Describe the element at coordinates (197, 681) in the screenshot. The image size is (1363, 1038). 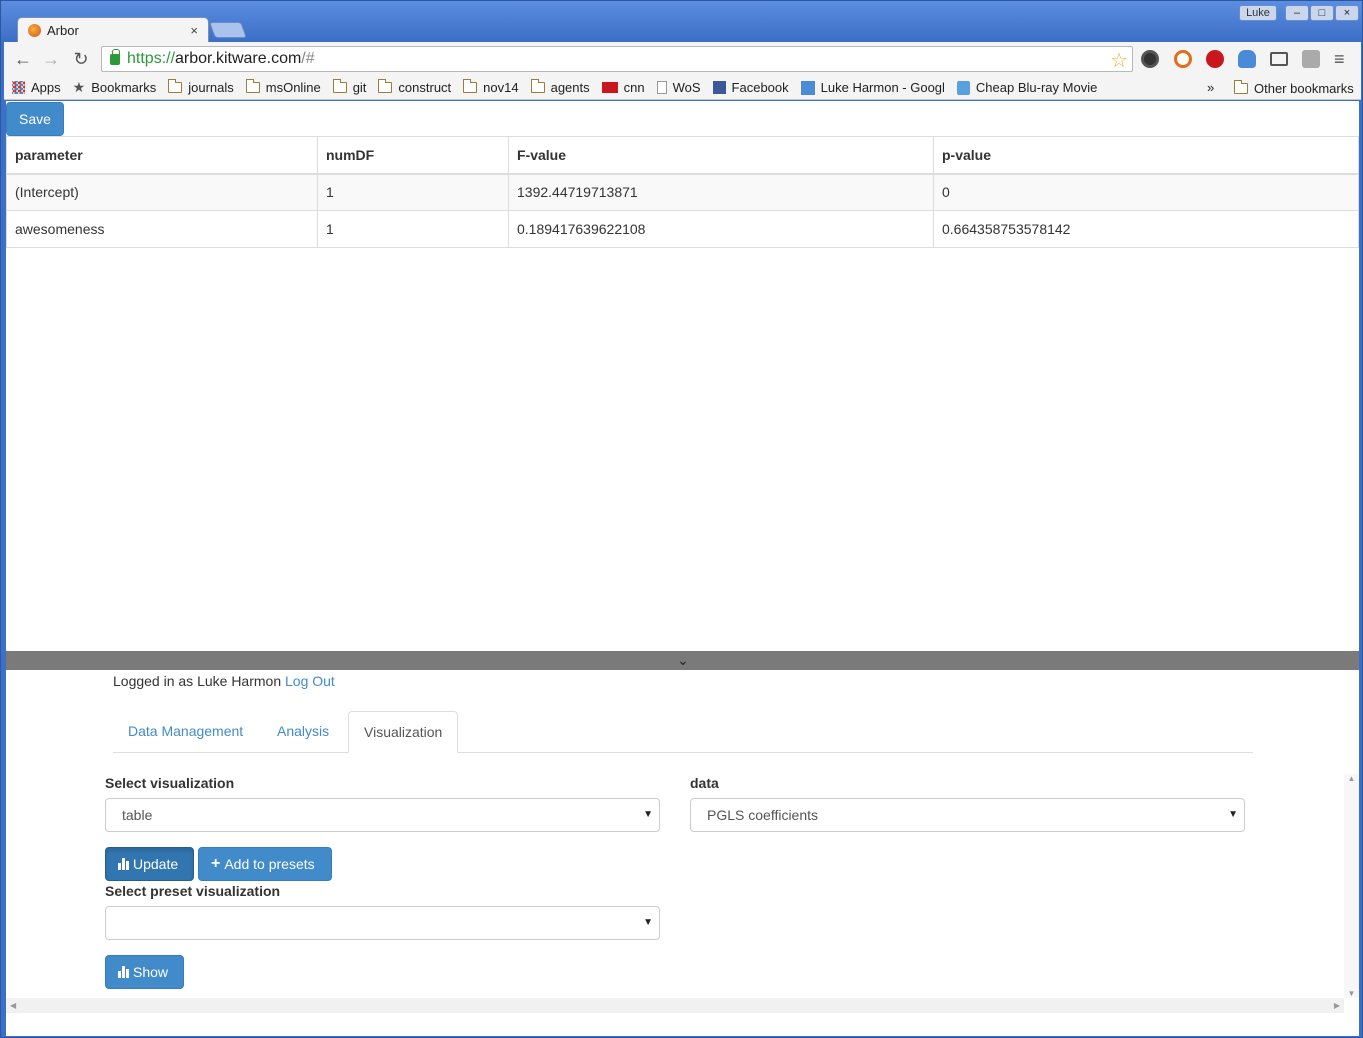
I see `login-text: Logged in as Luke Harmon` at that location.